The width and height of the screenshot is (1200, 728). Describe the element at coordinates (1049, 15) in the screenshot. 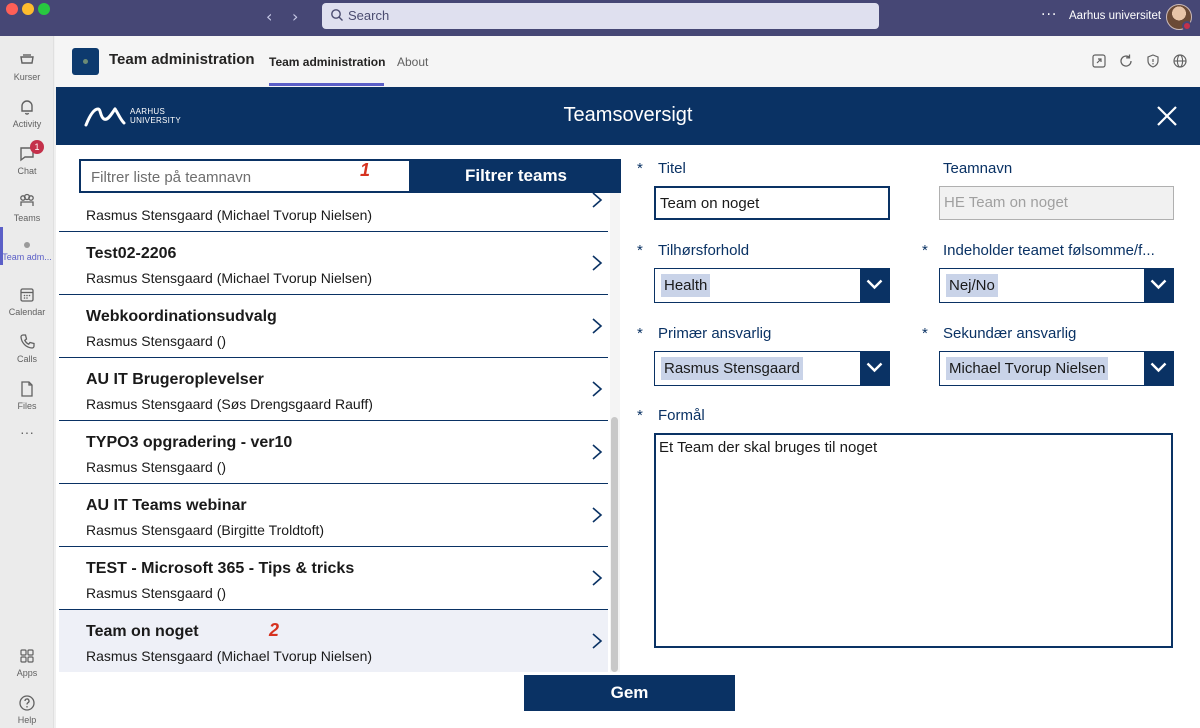

I see `more-options-icon: ···` at that location.